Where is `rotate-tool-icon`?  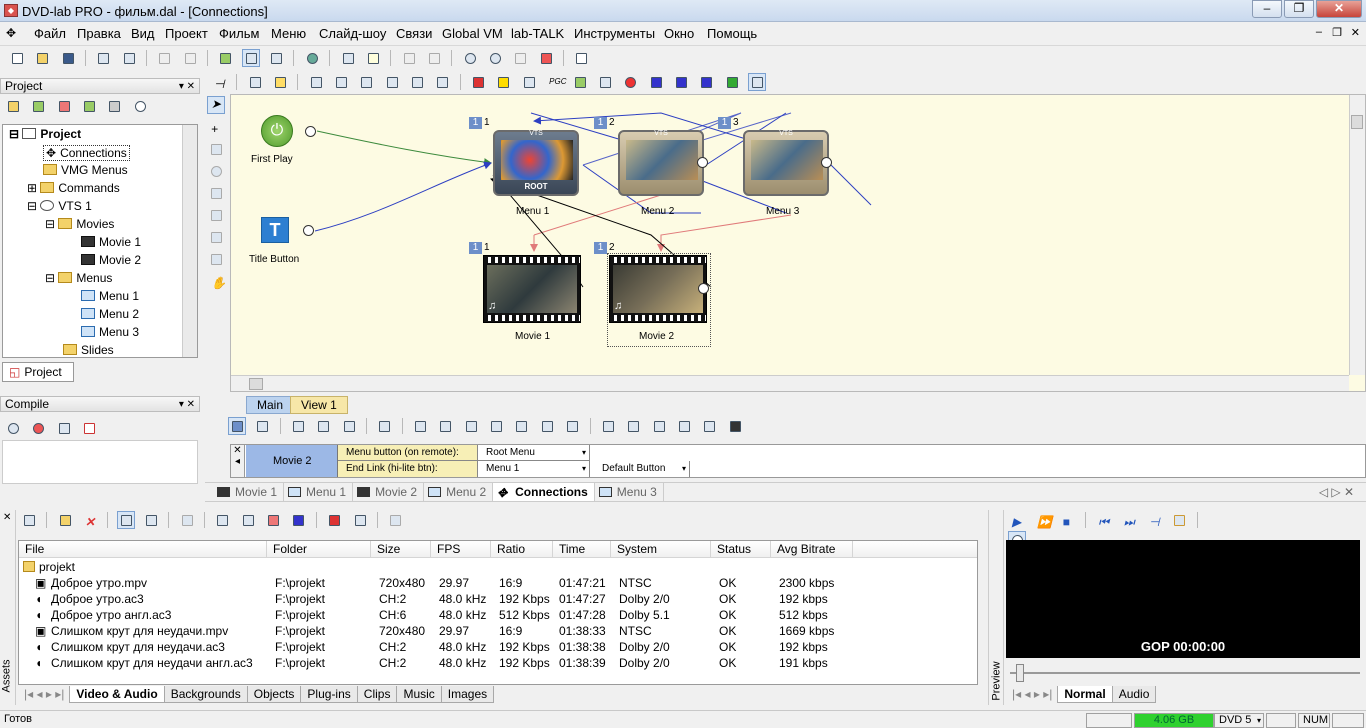
rotate-tool-icon is located at coordinates (216, 171).